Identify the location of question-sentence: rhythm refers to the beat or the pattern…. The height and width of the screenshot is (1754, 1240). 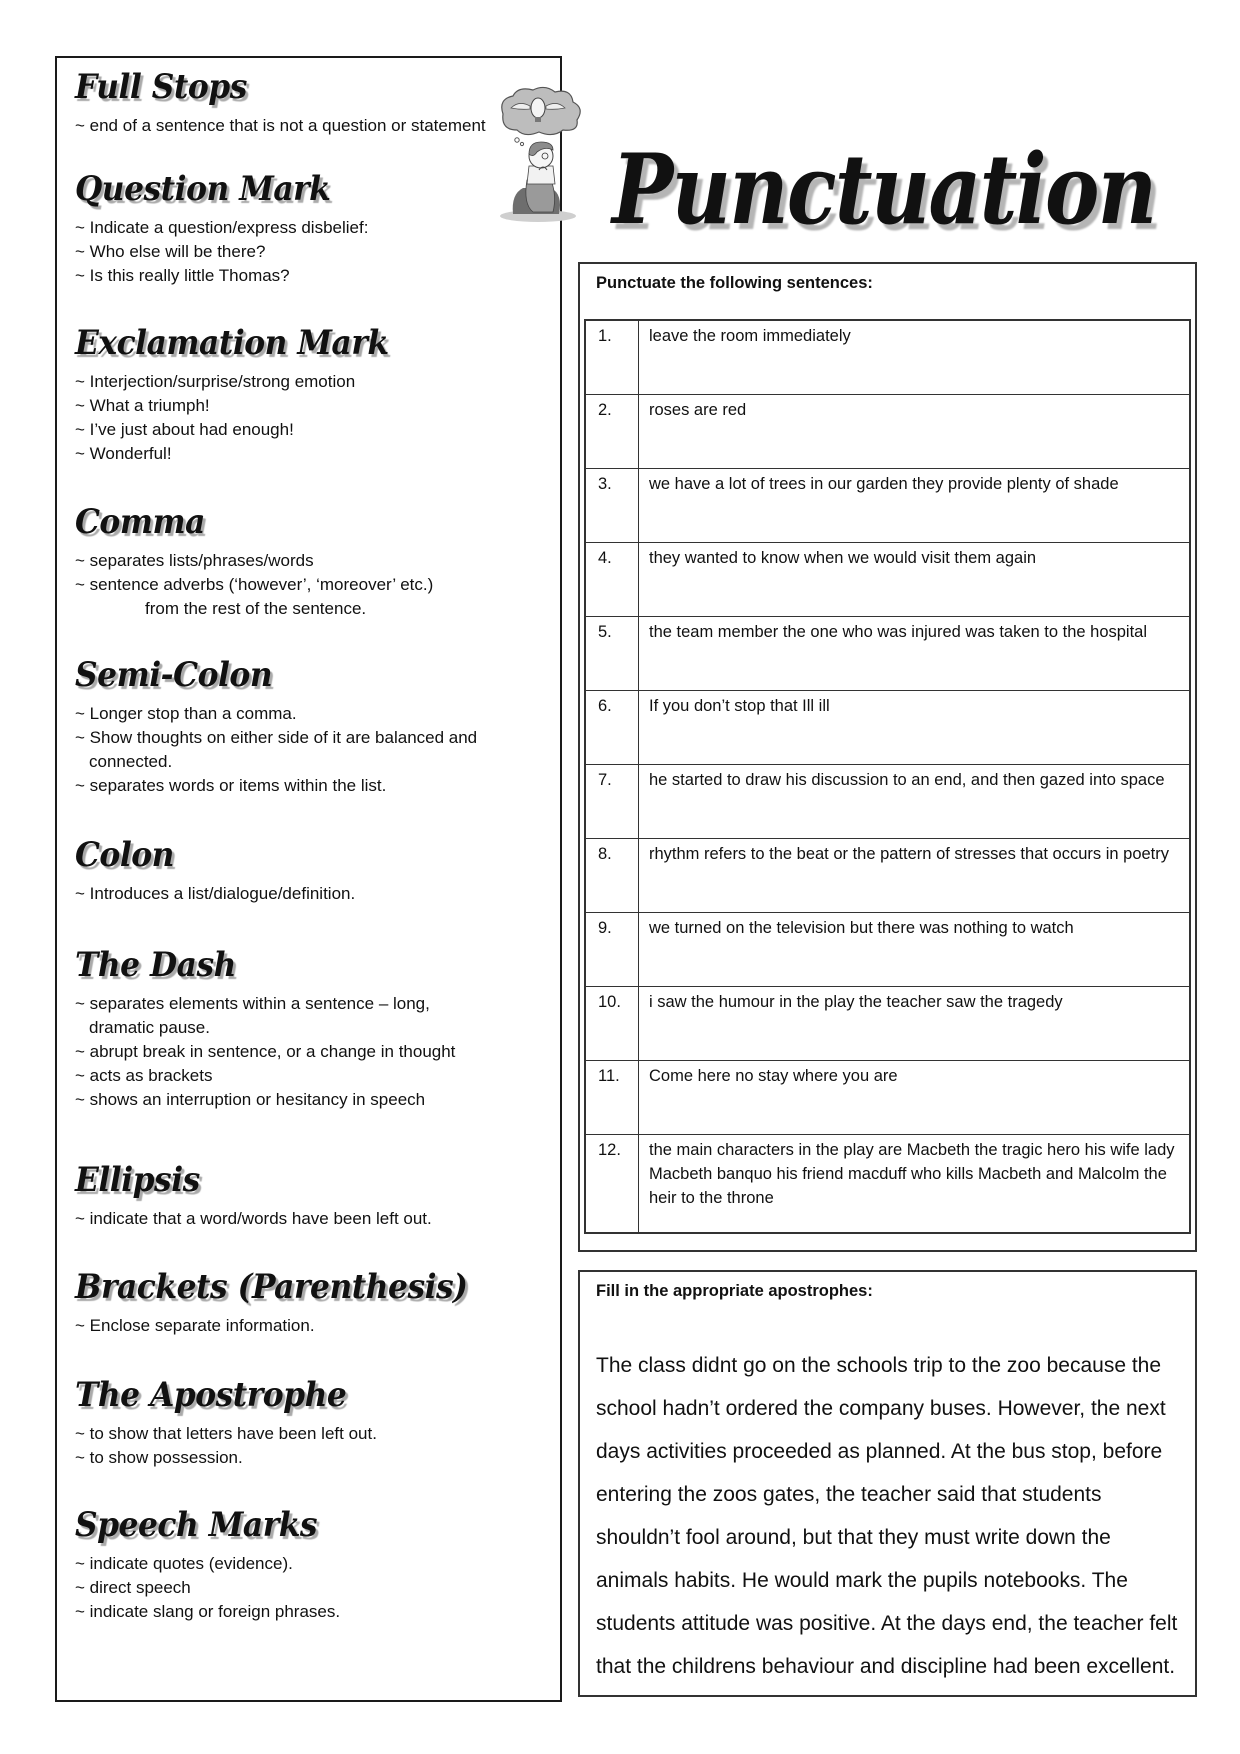
(914, 875).